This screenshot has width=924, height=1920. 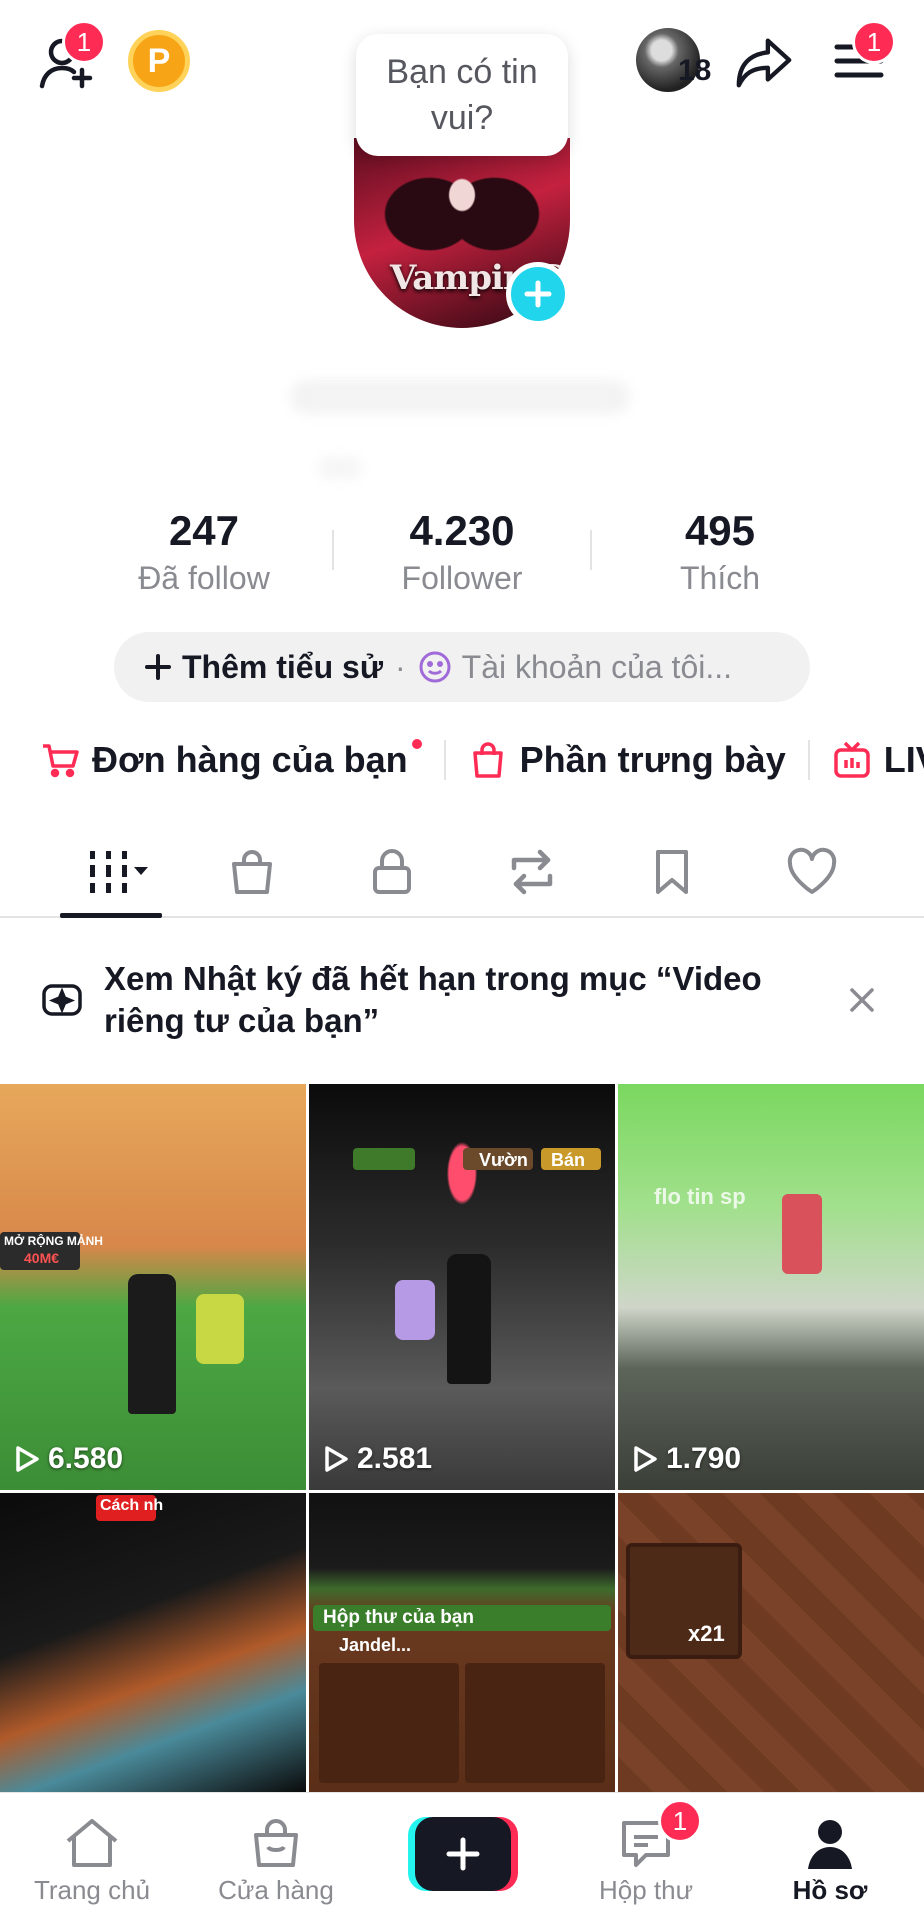 What do you see at coordinates (830, 1890) in the screenshot?
I see `nav-profile-label: Hồ sơ` at bounding box center [830, 1890].